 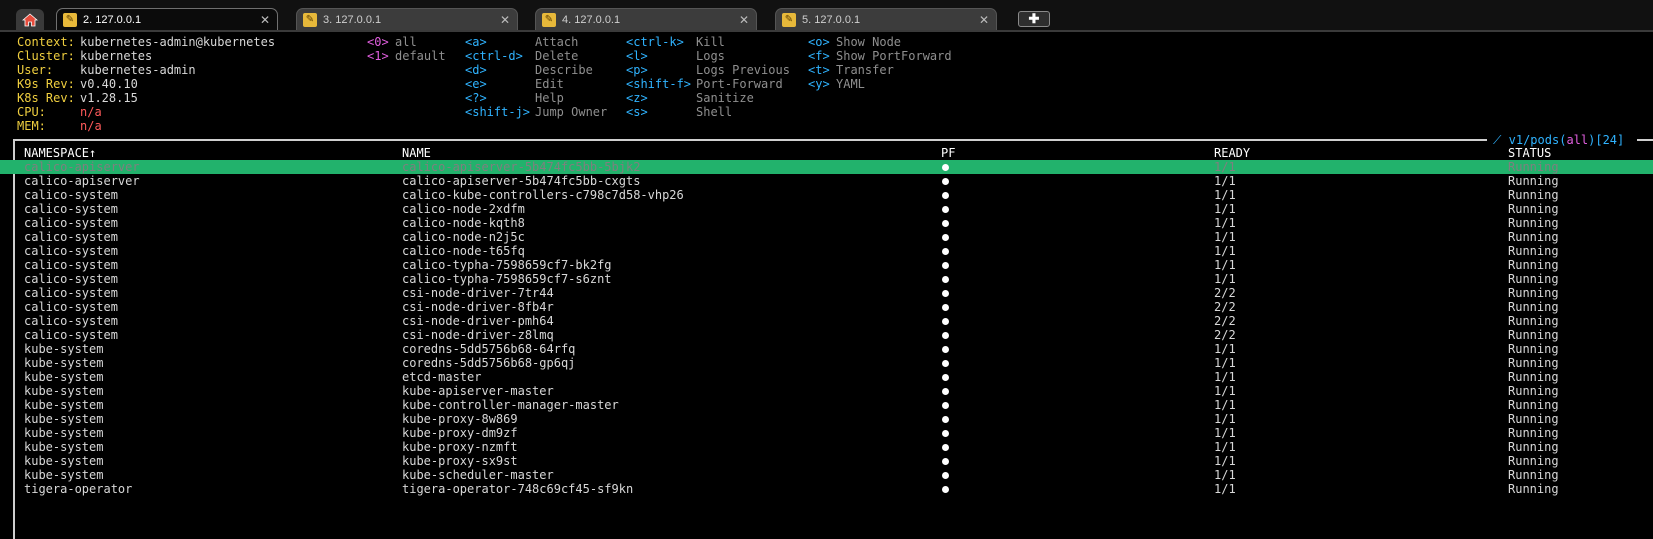 I want to click on cmd-port-forward: Port-Forward, so click(x=739, y=84).